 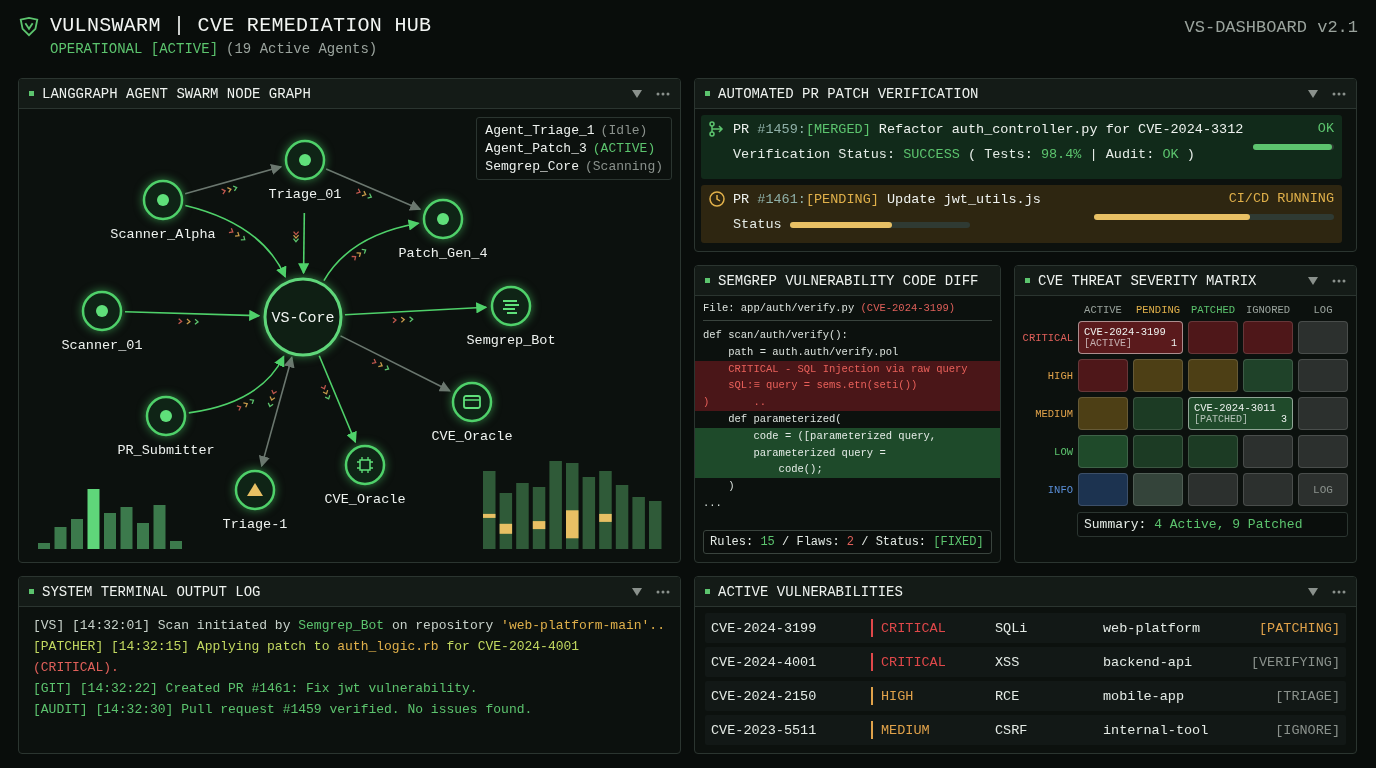 What do you see at coordinates (241, 25) in the screenshot?
I see `app-title: VULNSWARM | CVE REMEDIATION HUB` at bounding box center [241, 25].